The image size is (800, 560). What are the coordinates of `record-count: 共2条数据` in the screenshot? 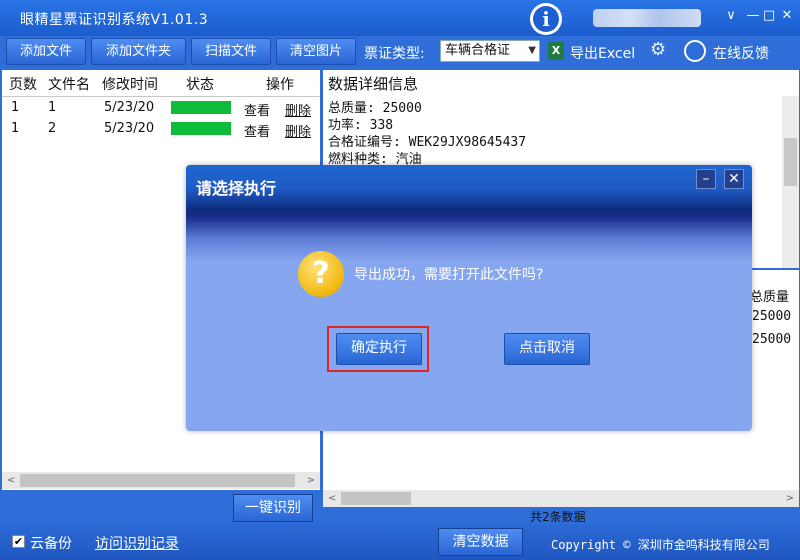 It's located at (558, 517).